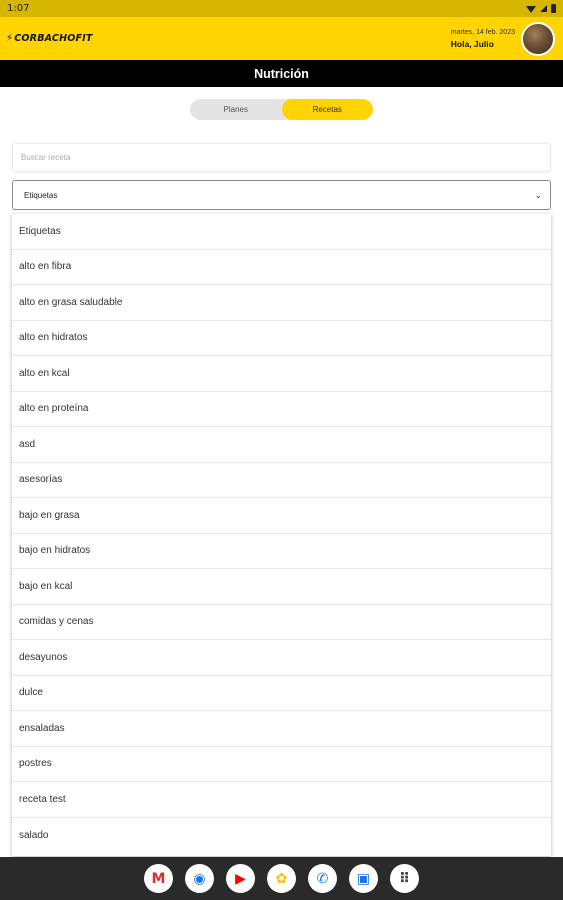 The height and width of the screenshot is (900, 563). What do you see at coordinates (281, 551) in the screenshot?
I see `dropdown-option: bajo en hidratos` at bounding box center [281, 551].